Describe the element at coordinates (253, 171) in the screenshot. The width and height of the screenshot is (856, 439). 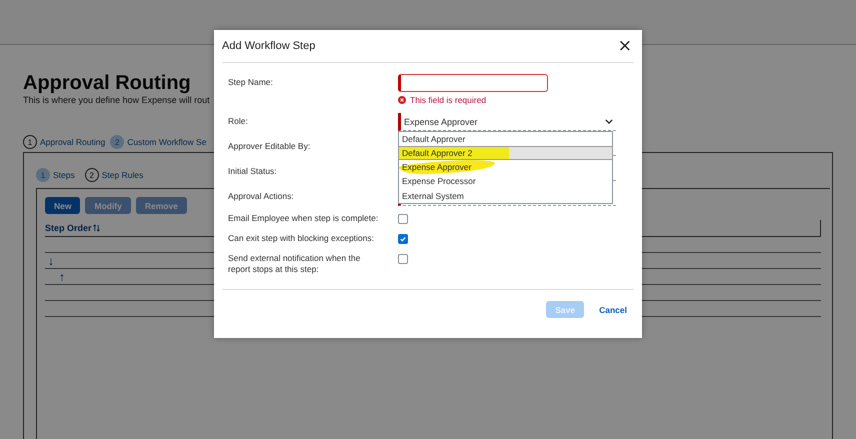
I see `field-label: Initial Status:` at that location.